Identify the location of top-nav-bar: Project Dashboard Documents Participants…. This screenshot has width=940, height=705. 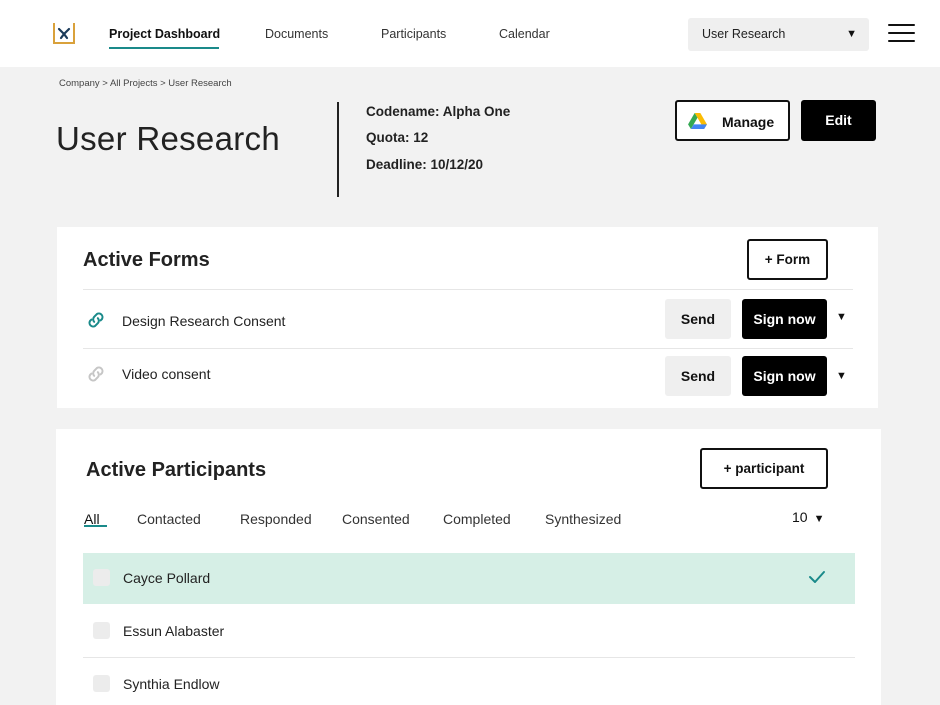
(470, 33).